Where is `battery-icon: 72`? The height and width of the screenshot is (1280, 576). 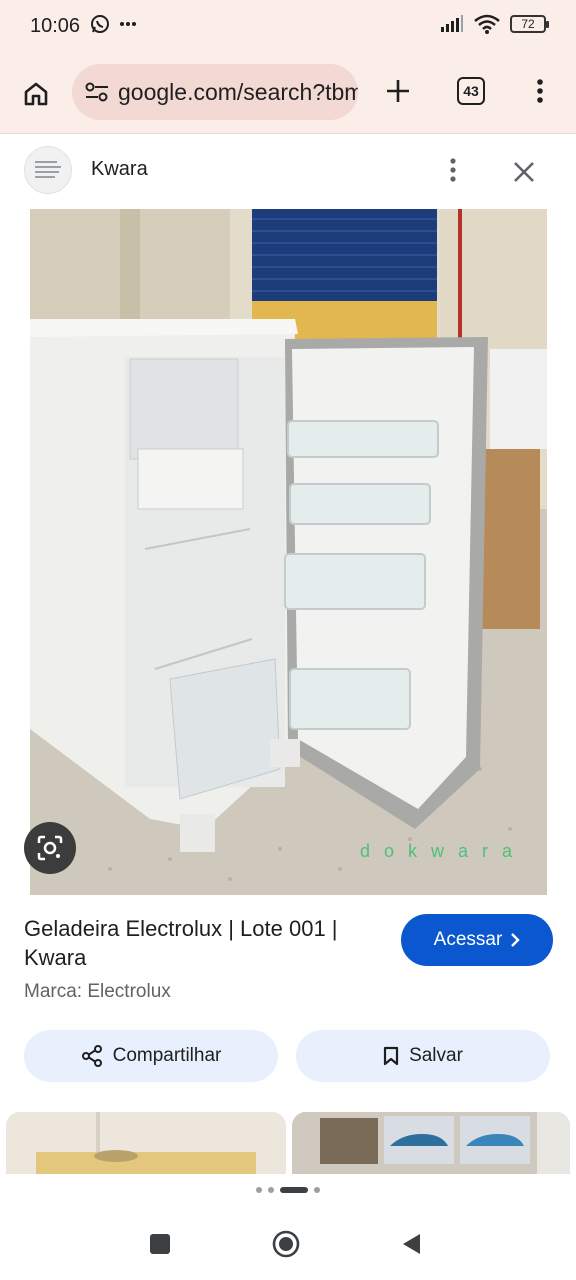 battery-icon: 72 is located at coordinates (529, 24).